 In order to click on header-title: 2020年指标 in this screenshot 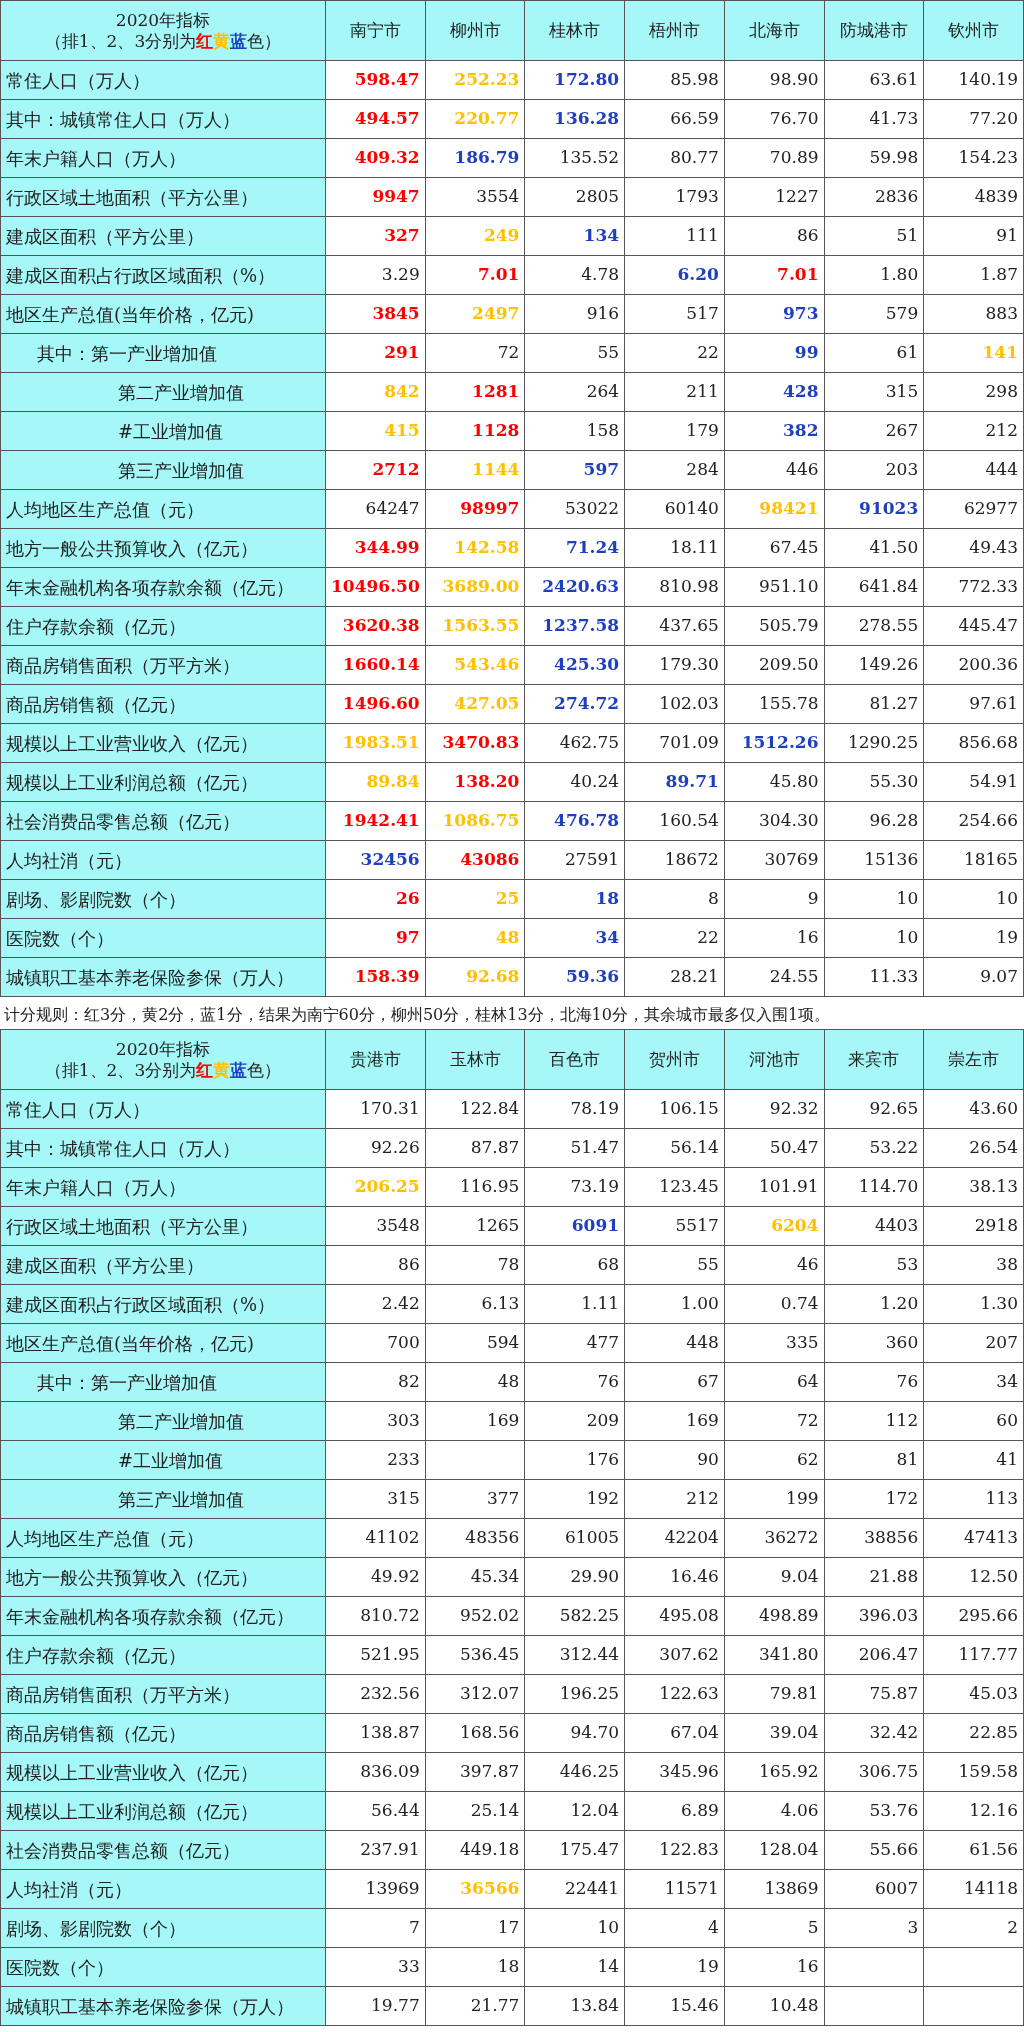, I will do `click(163, 20)`.